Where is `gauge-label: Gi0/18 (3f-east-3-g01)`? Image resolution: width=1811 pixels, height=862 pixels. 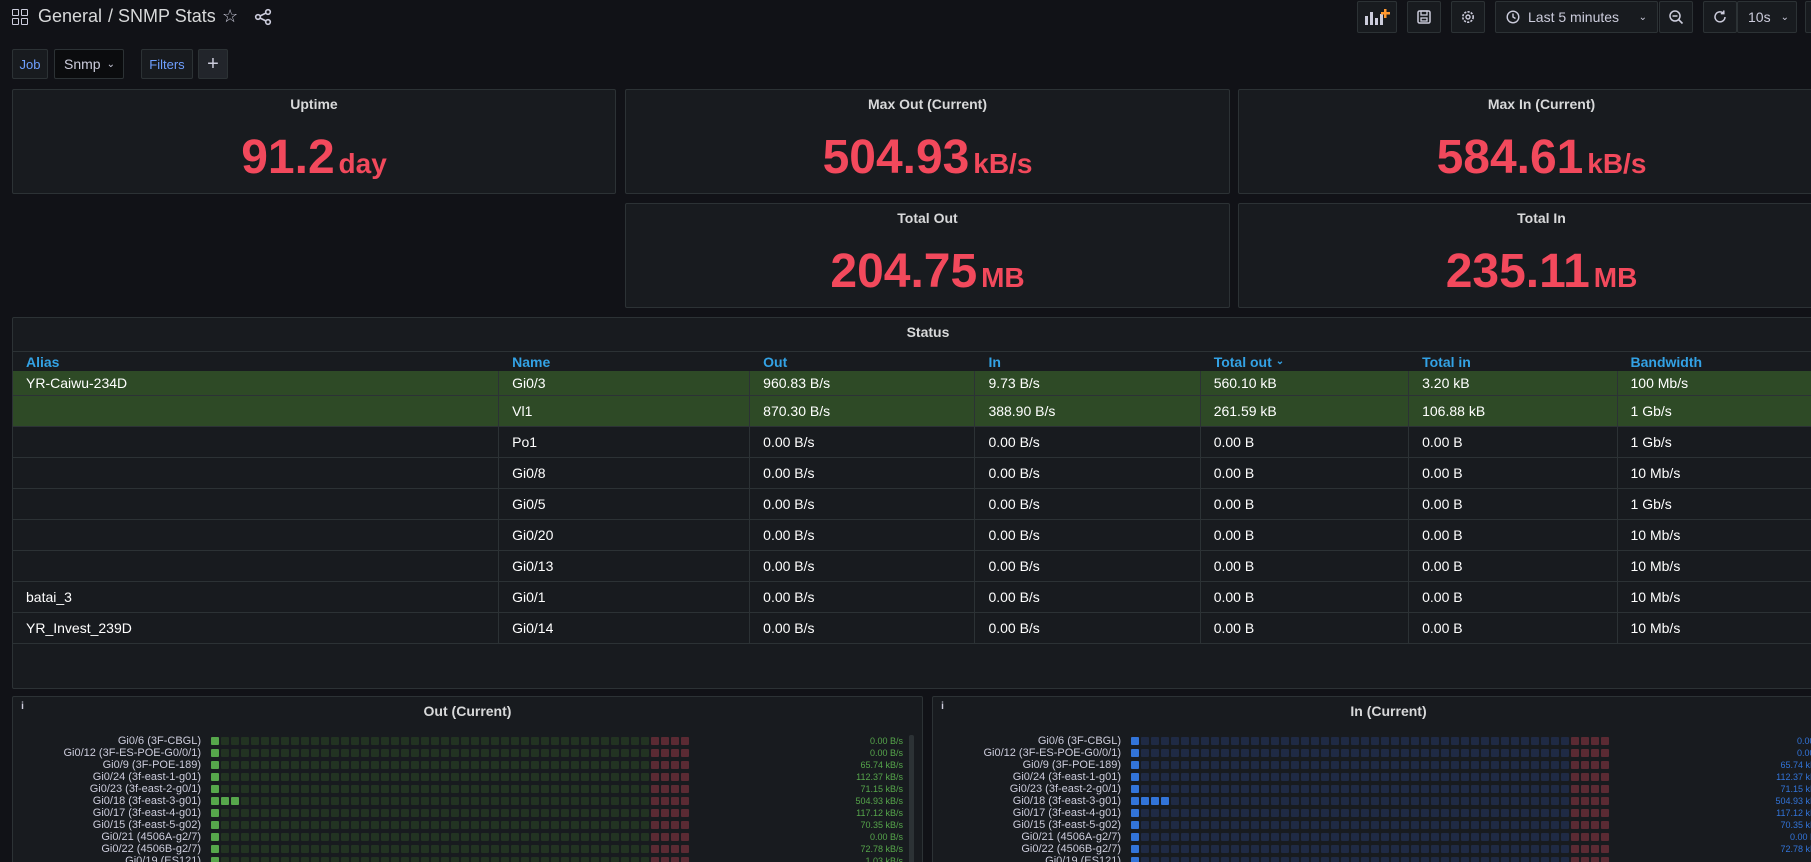 gauge-label: Gi0/18 (3f-east-3-g01) is located at coordinates (146, 801).